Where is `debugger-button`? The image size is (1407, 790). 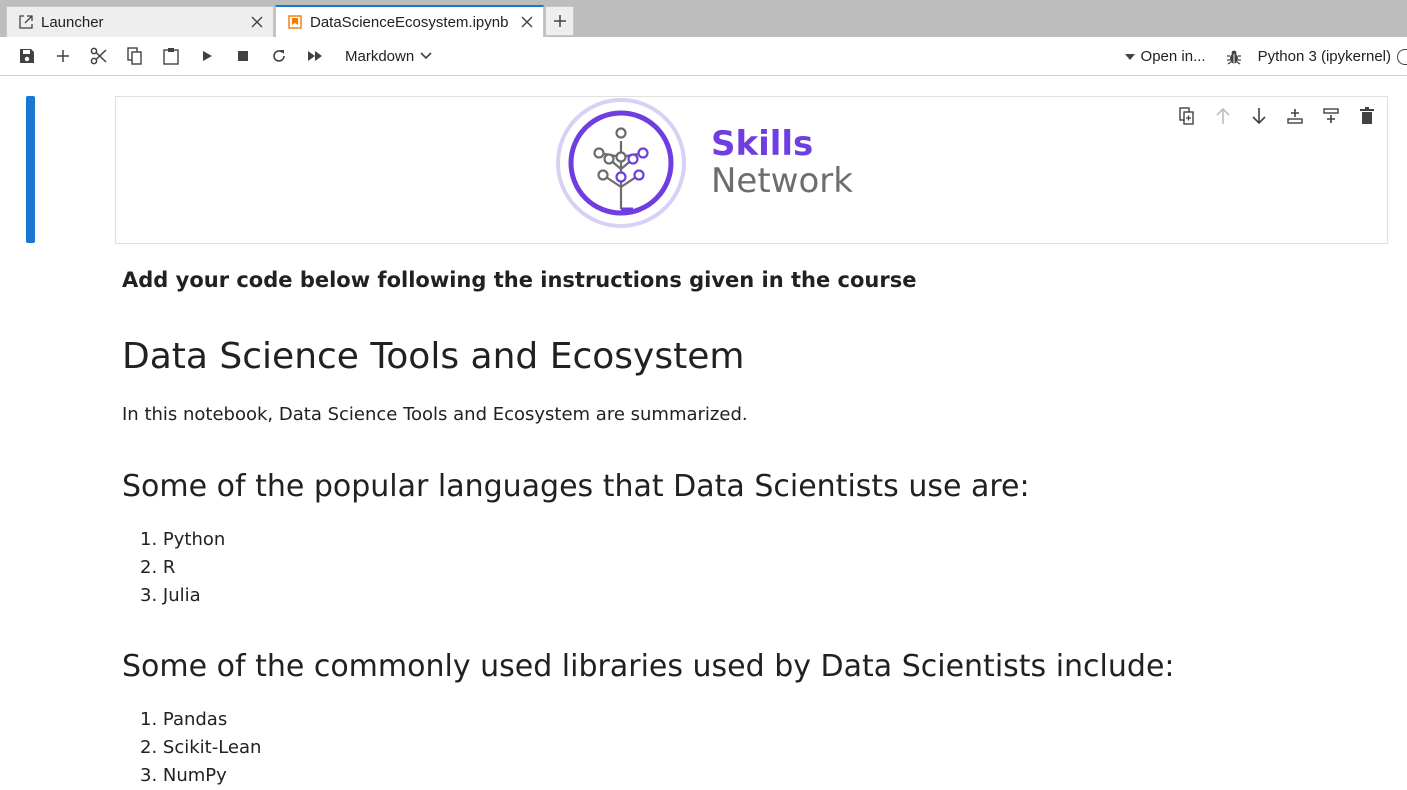
debugger-button is located at coordinates (1234, 57).